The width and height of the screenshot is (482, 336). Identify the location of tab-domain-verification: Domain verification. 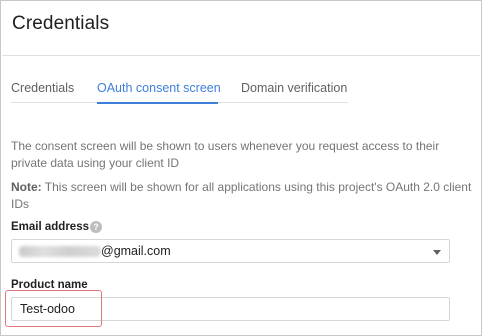
(294, 88).